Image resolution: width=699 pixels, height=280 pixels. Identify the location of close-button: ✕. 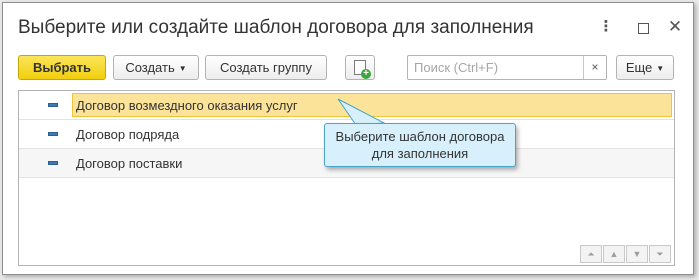
(675, 27).